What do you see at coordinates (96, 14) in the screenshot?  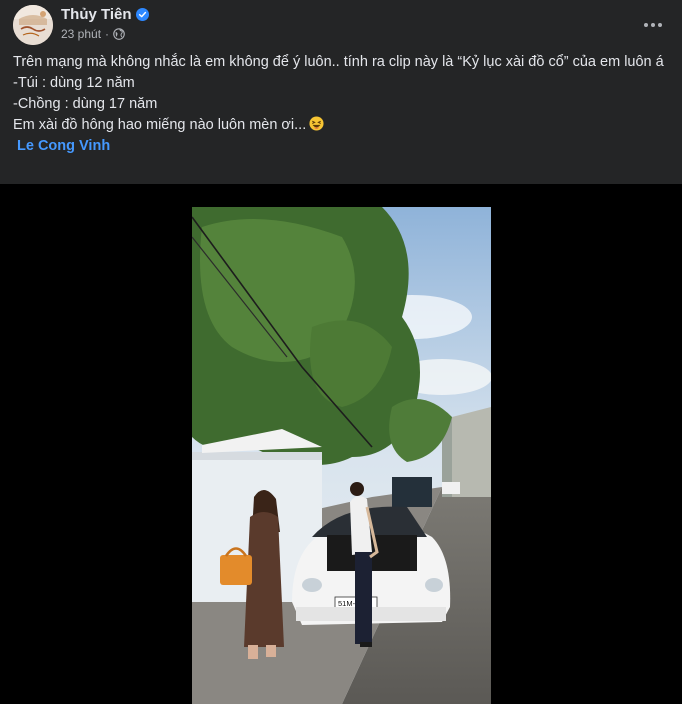 I see `author-name: Thủy Tiên` at bounding box center [96, 14].